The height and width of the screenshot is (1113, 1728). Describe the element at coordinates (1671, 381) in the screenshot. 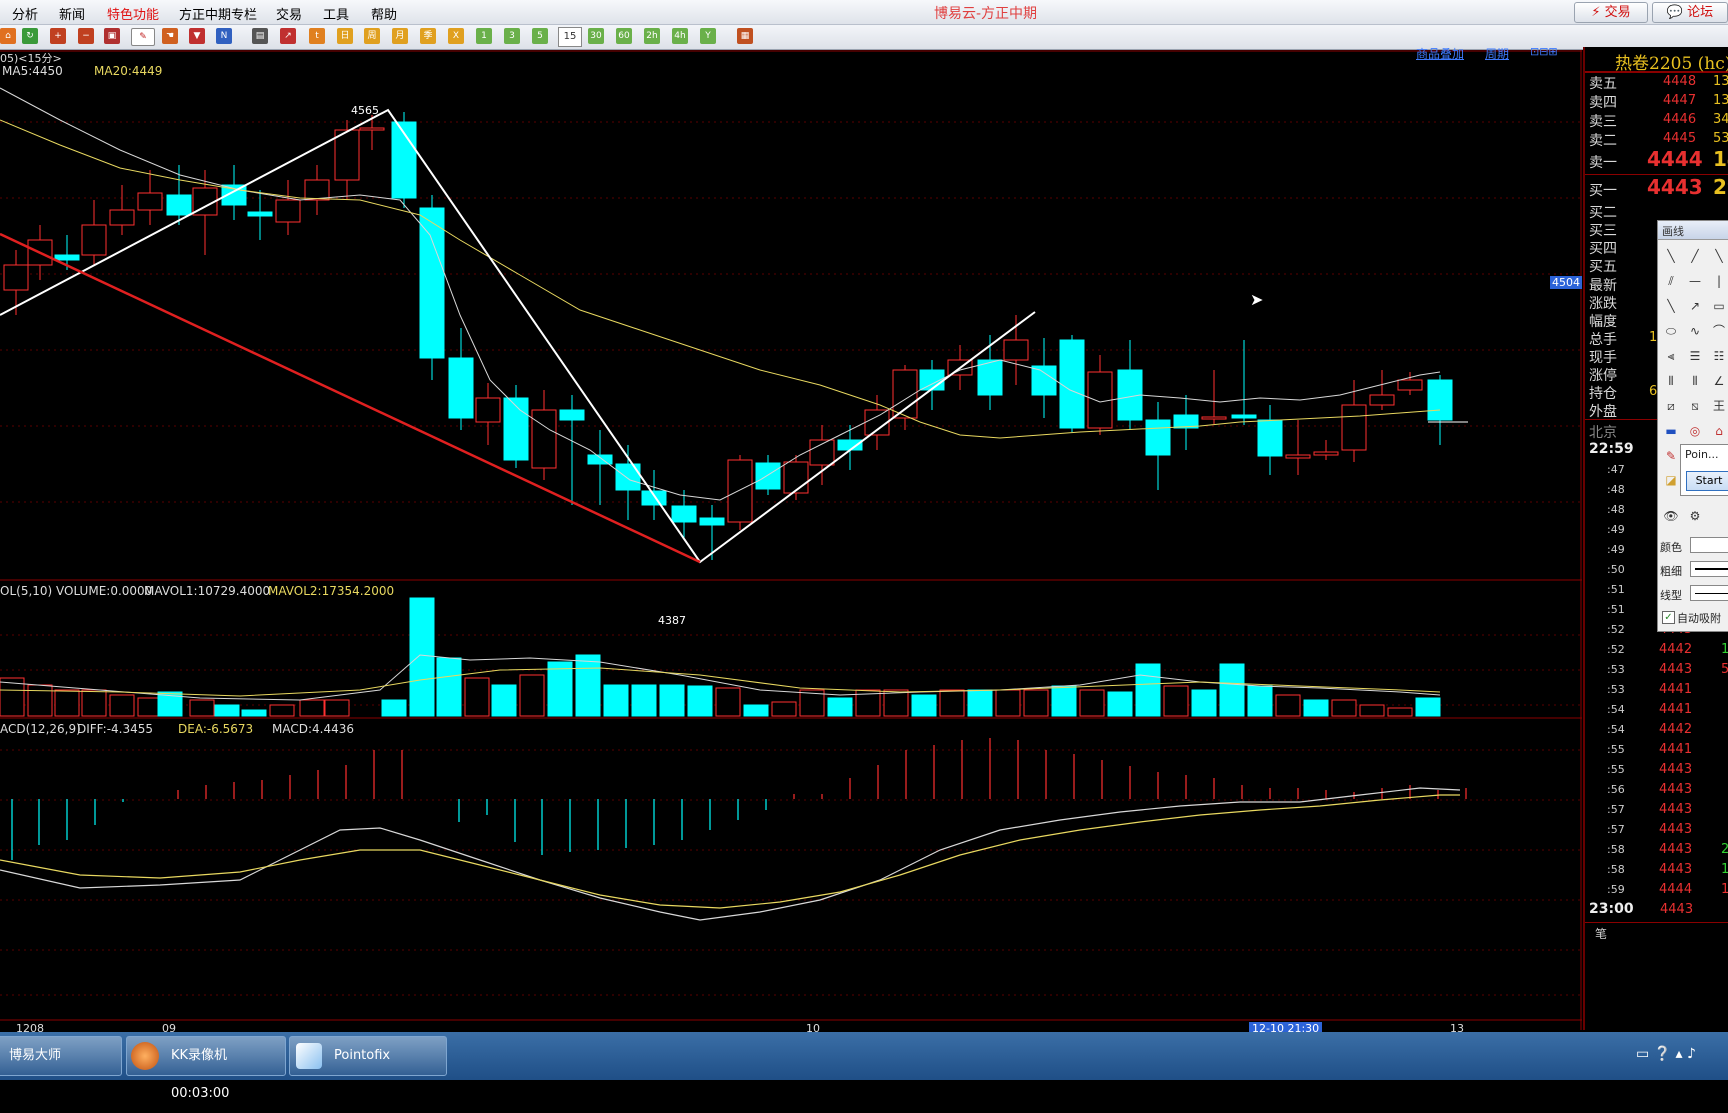

I see `period-tool-icon: ⦀` at that location.